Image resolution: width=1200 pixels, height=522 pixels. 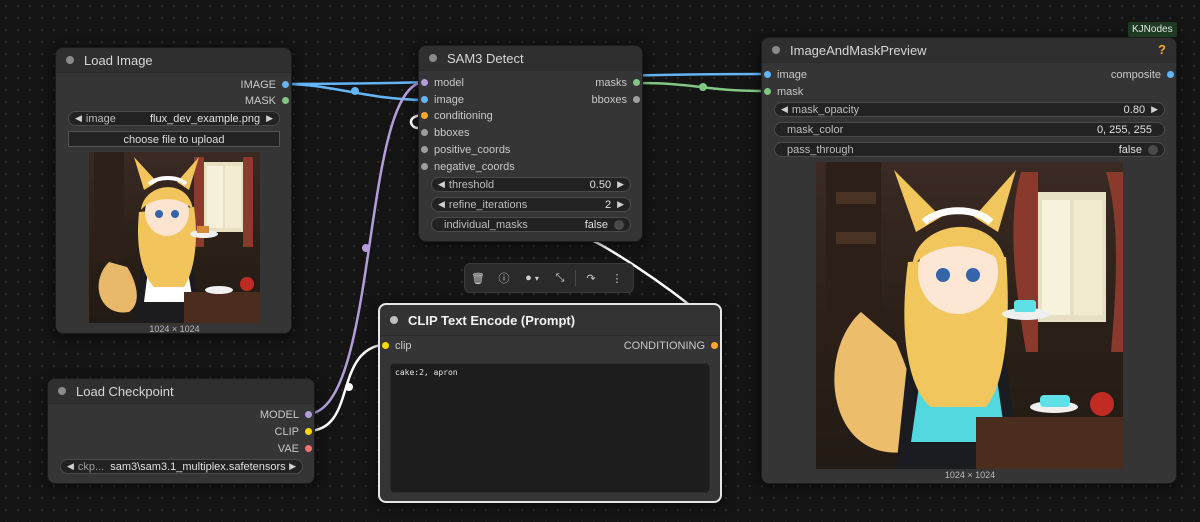 I want to click on widget-value: false, so click(x=596, y=224).